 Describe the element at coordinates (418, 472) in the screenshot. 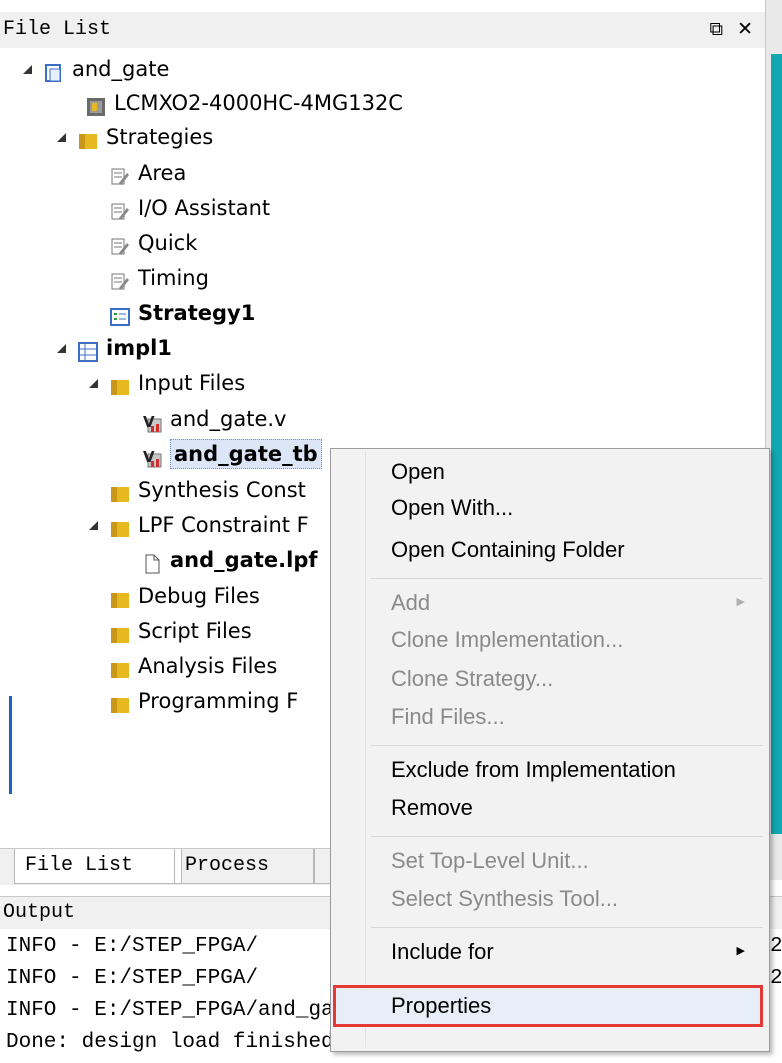

I see `menu-item-open: Open` at that location.